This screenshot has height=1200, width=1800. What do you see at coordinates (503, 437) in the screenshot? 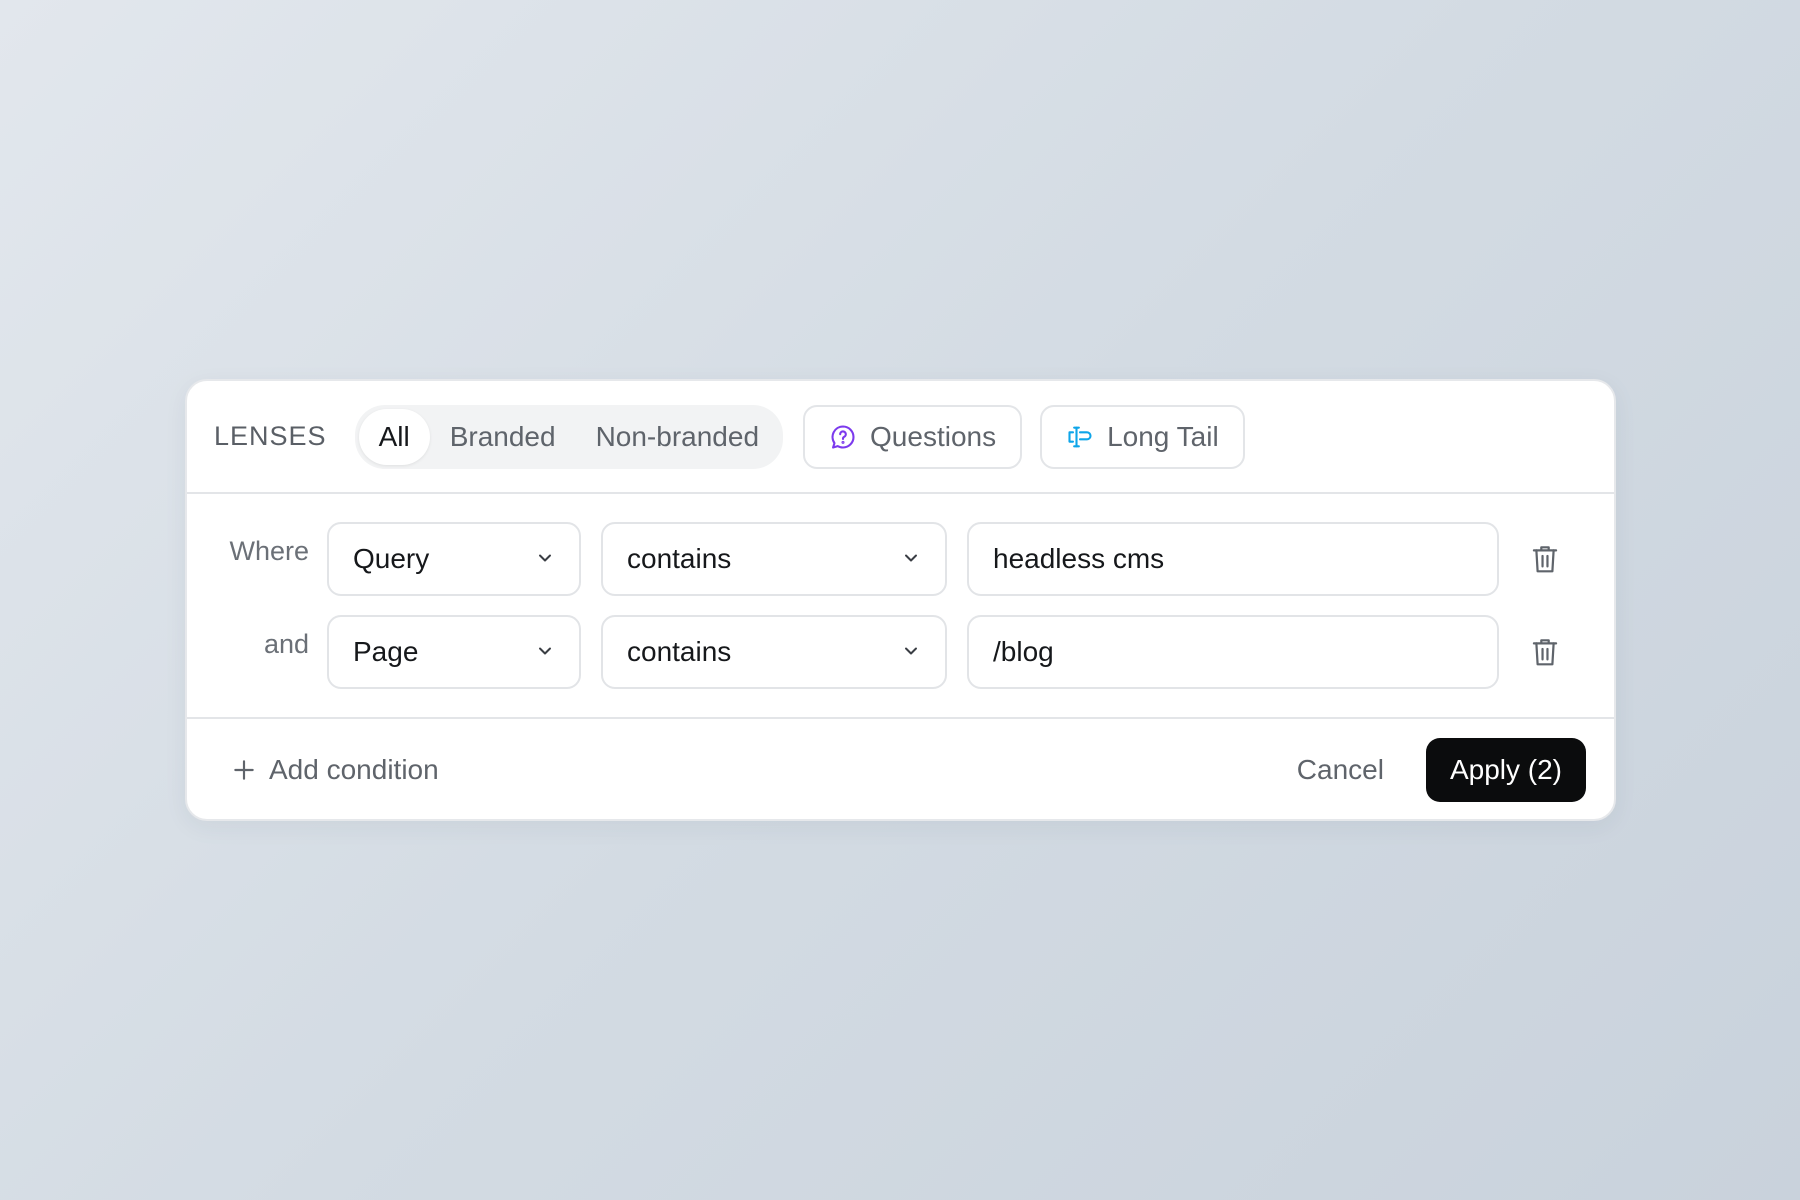
I see `segment-branded: Branded` at bounding box center [503, 437].